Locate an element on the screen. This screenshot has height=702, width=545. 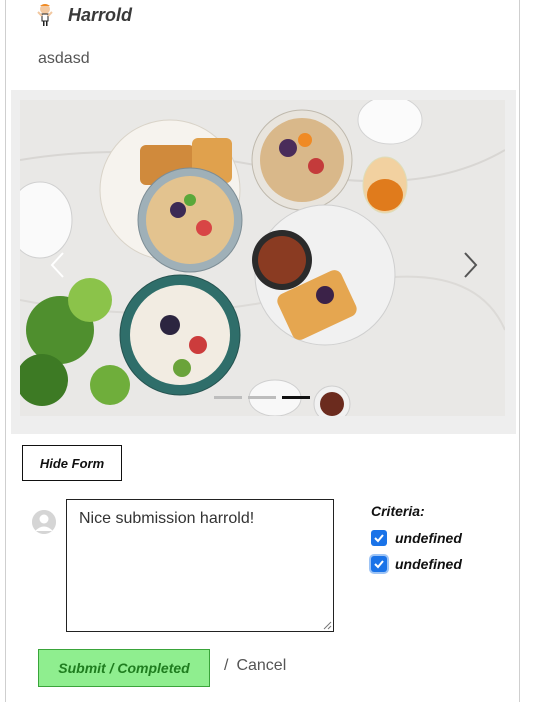
post-header: Harrold is located at coordinates (83, 15).